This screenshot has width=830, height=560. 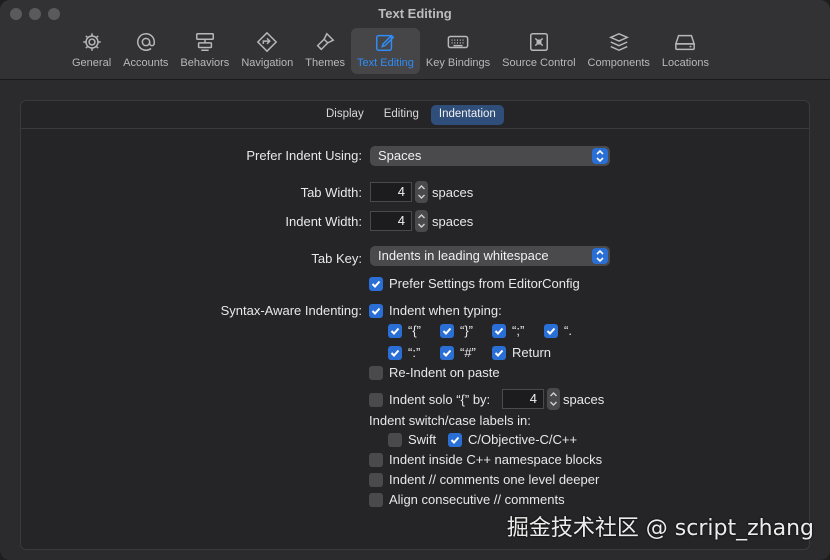 What do you see at coordinates (485, 459) in the screenshot?
I see `cpp-namespace-checkbox: Indent inside C++ namespace blocks` at bounding box center [485, 459].